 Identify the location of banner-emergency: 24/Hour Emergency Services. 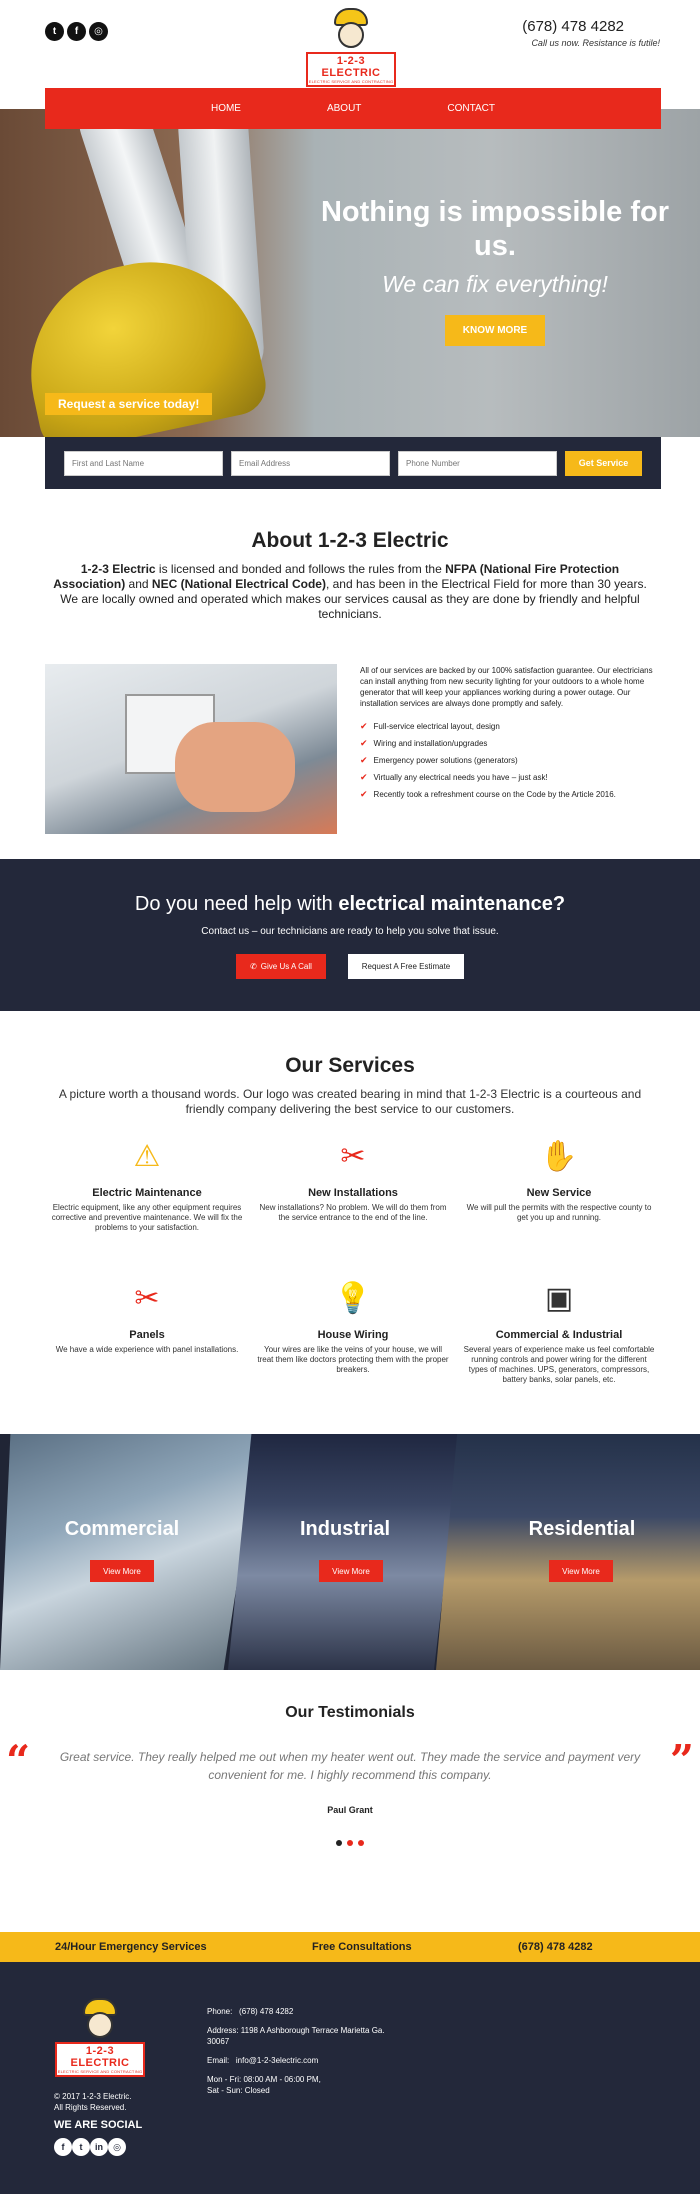
(131, 1947).